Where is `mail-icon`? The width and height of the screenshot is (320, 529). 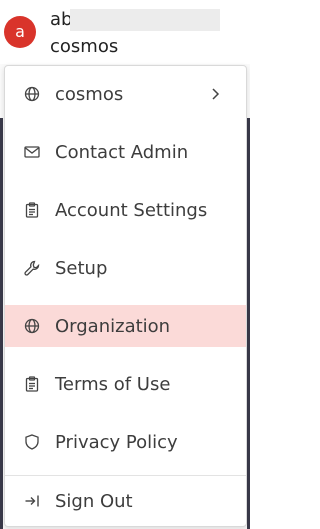 mail-icon is located at coordinates (32, 152).